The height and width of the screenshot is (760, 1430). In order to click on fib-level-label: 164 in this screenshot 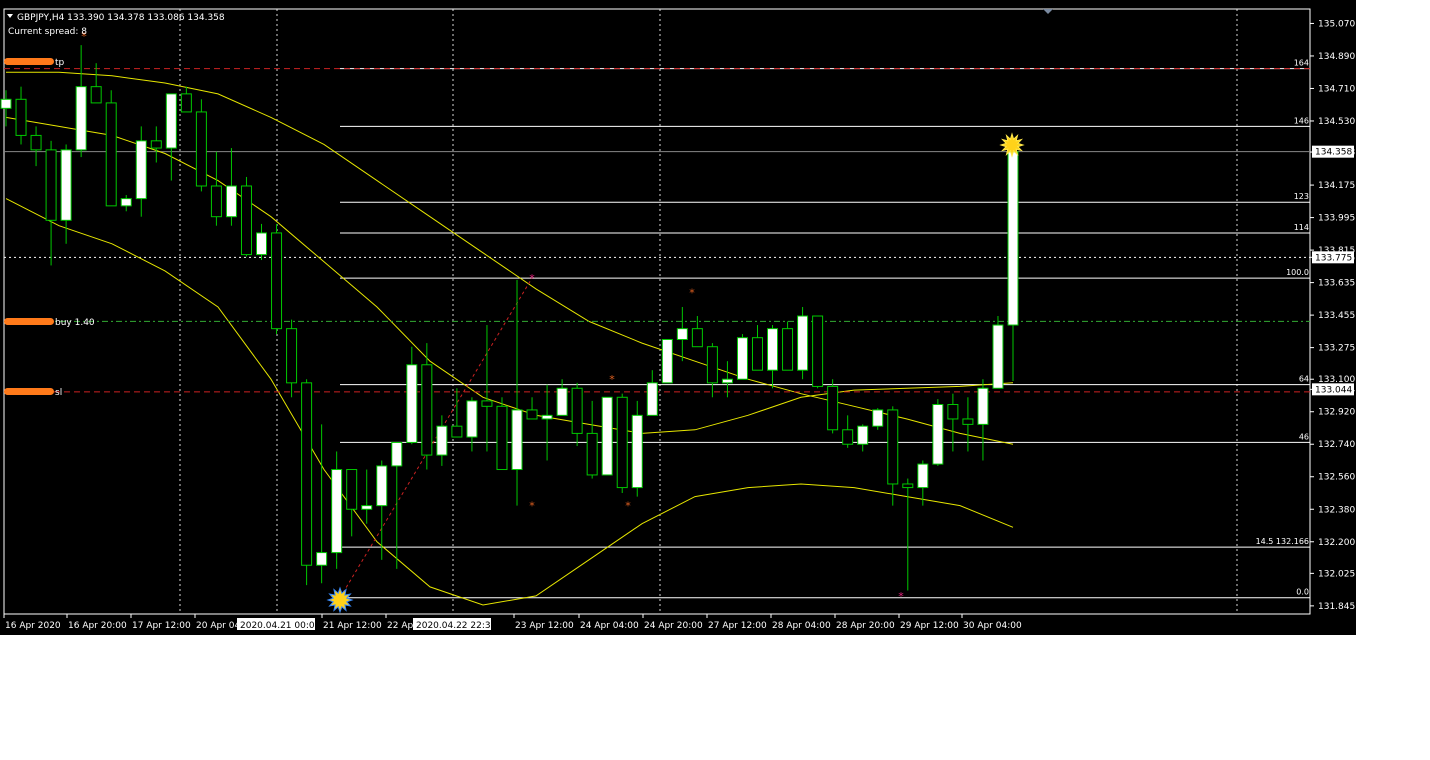, I will do `click(1301, 63)`.